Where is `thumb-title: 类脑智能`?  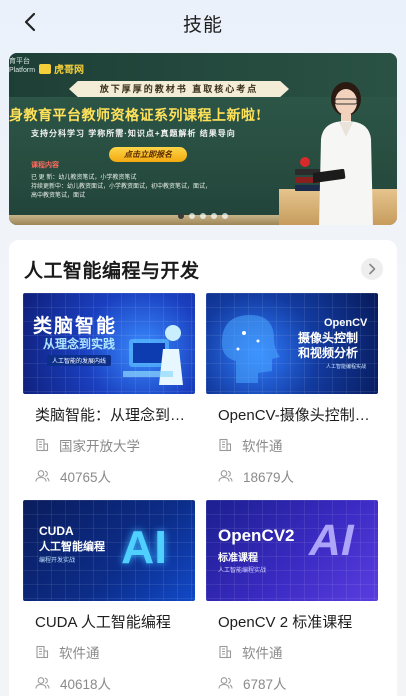
thumb-title: 类脑智能 is located at coordinates (75, 326).